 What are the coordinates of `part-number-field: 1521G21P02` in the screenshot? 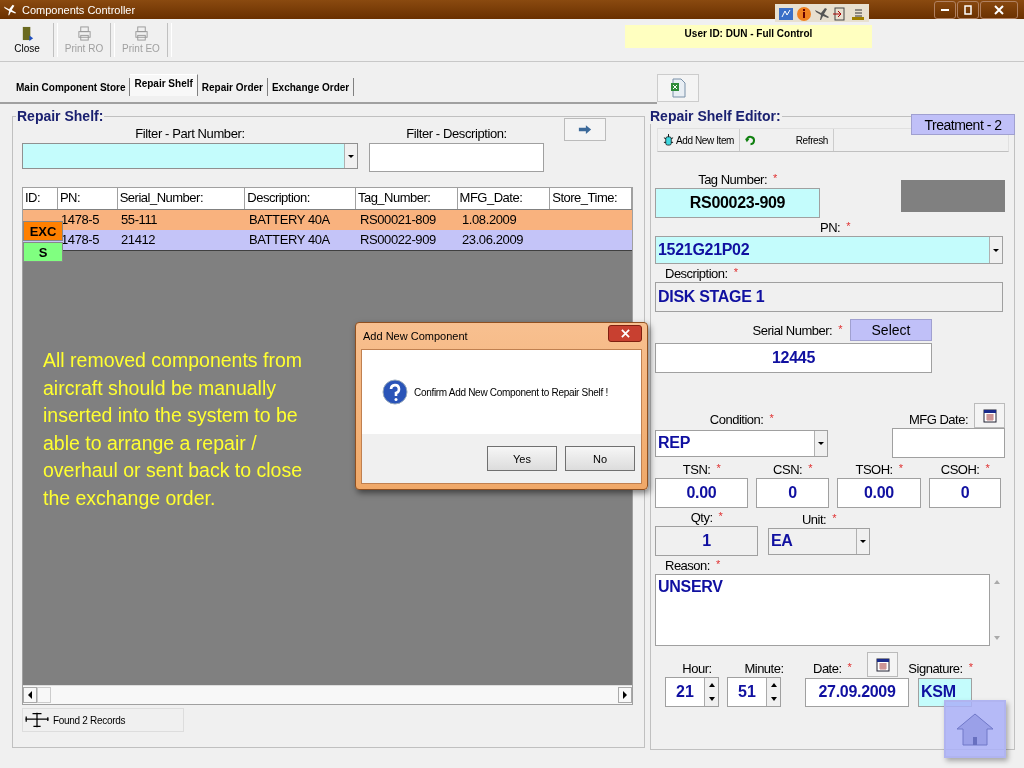 It's located at (829, 250).